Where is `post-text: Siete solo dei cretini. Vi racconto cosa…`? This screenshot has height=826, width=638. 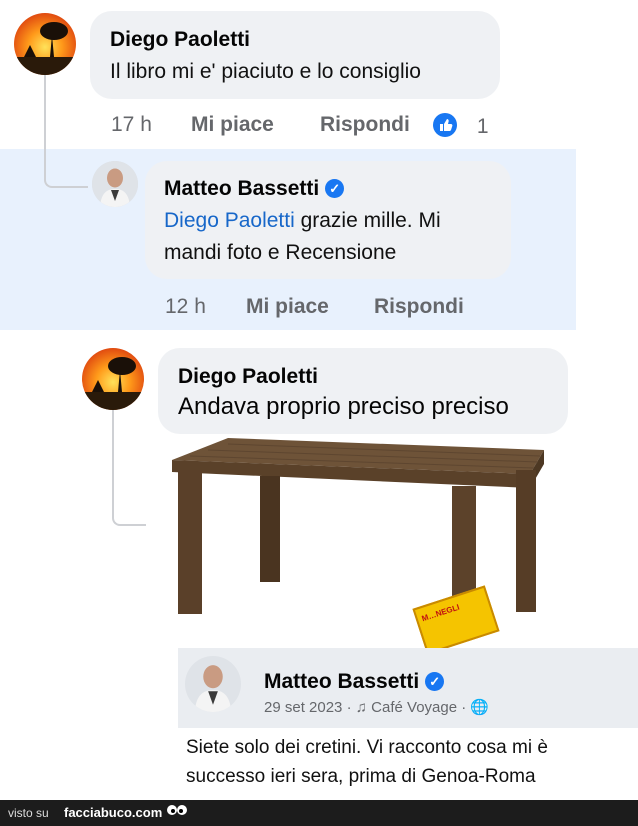
post-text: Siete solo dei cretini. Vi racconto cosa… is located at coordinates (367, 762).